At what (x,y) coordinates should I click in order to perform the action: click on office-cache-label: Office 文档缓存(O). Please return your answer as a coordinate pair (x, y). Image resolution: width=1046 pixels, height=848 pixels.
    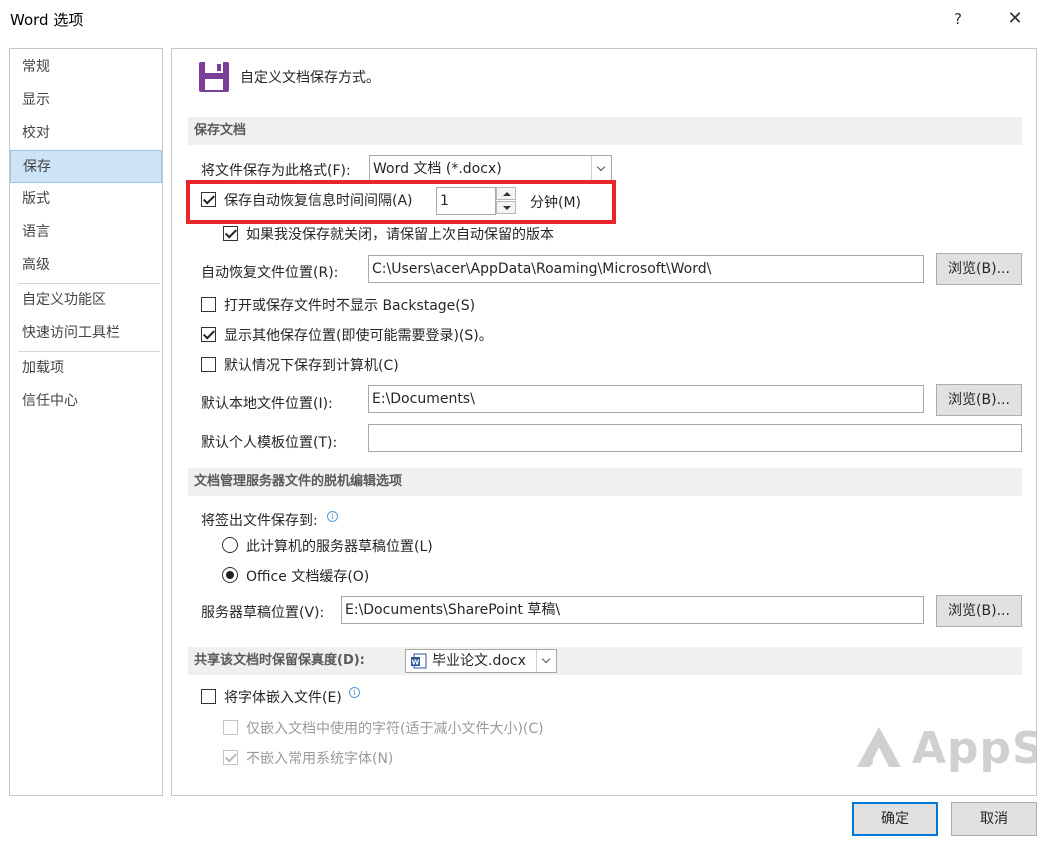
    Looking at the image, I should click on (308, 577).